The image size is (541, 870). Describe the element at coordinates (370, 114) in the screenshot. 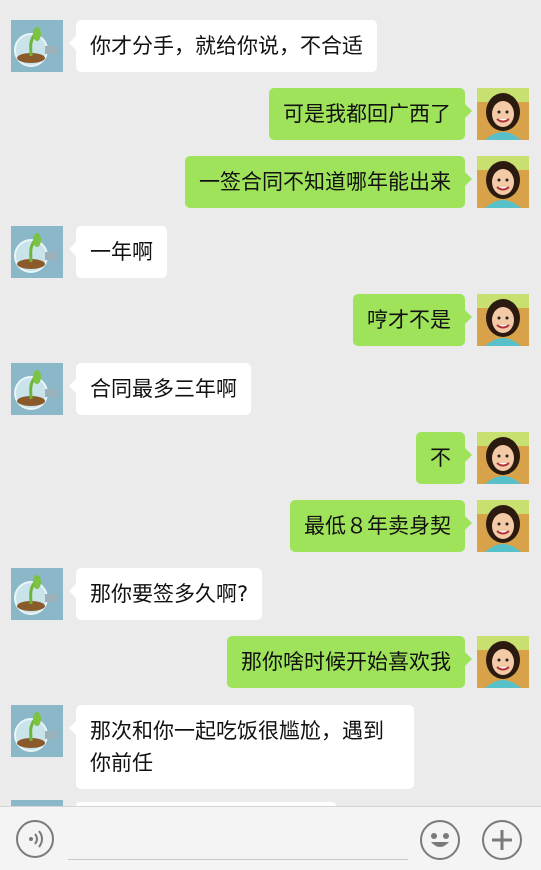

I see `message-bubble-outgoing: 可是我都回广西了` at that location.